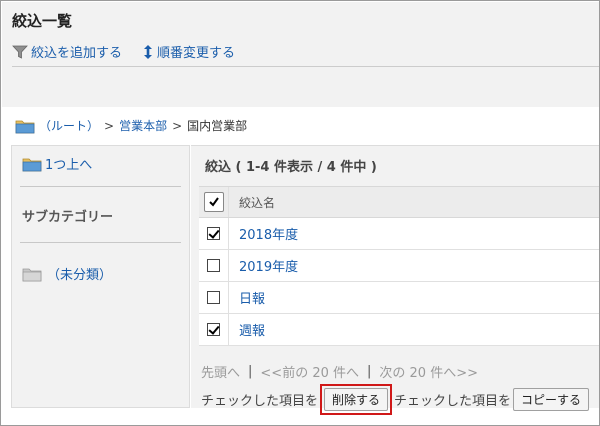  I want to click on row-name-cell: 2018年度, so click(263, 233).